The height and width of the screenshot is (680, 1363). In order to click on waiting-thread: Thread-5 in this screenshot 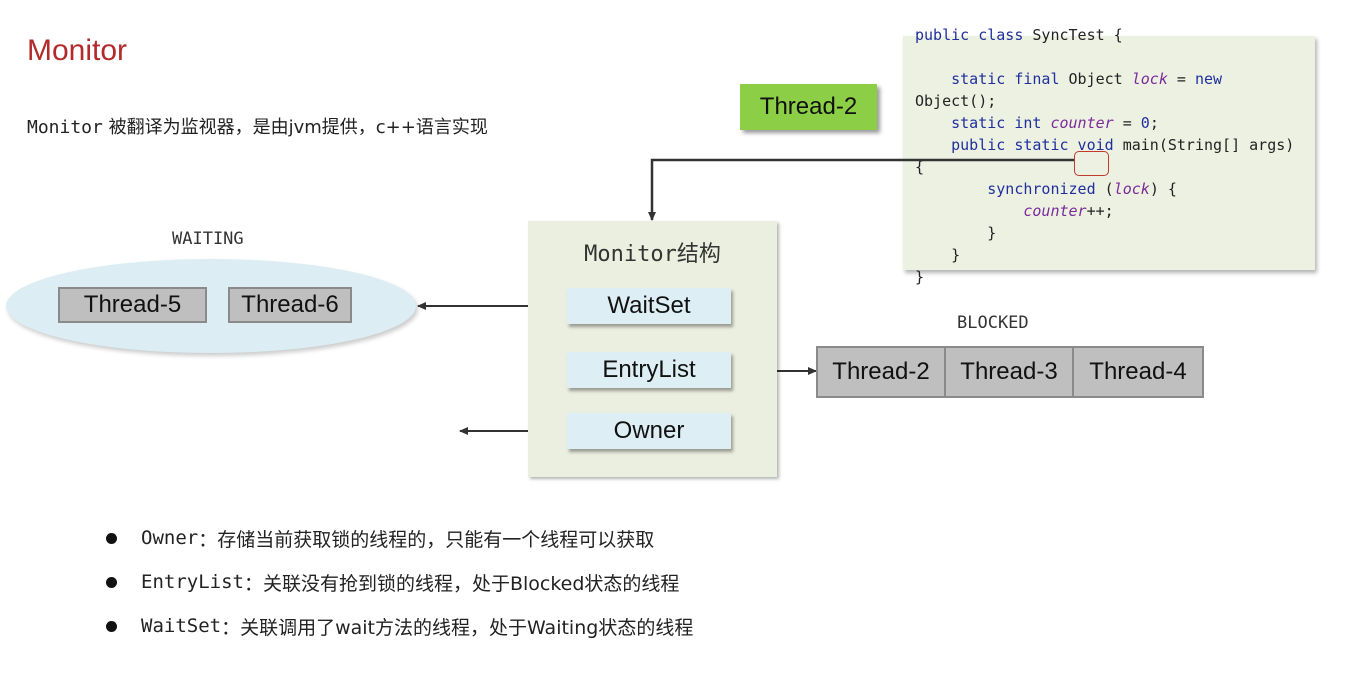, I will do `click(132, 305)`.